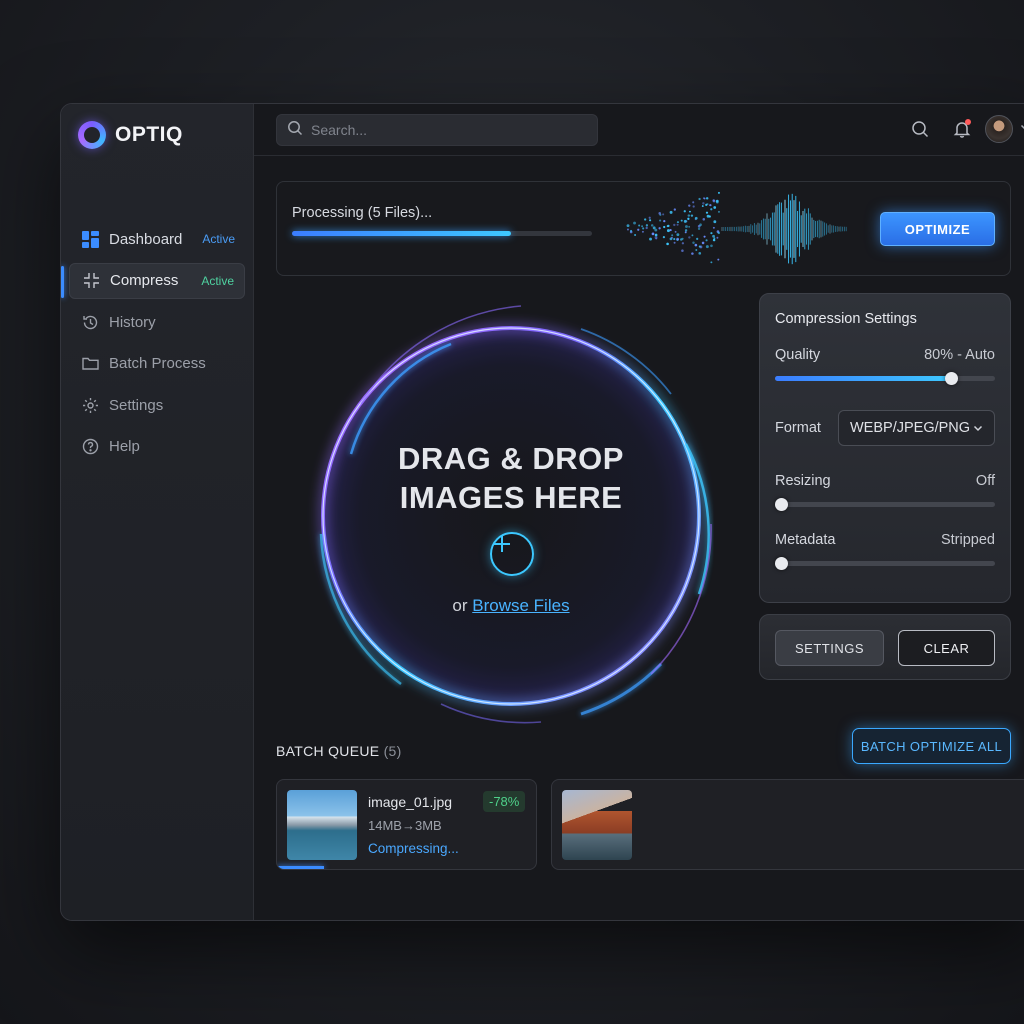  I want to click on optimize-button: OPTIMIZE, so click(937, 229).